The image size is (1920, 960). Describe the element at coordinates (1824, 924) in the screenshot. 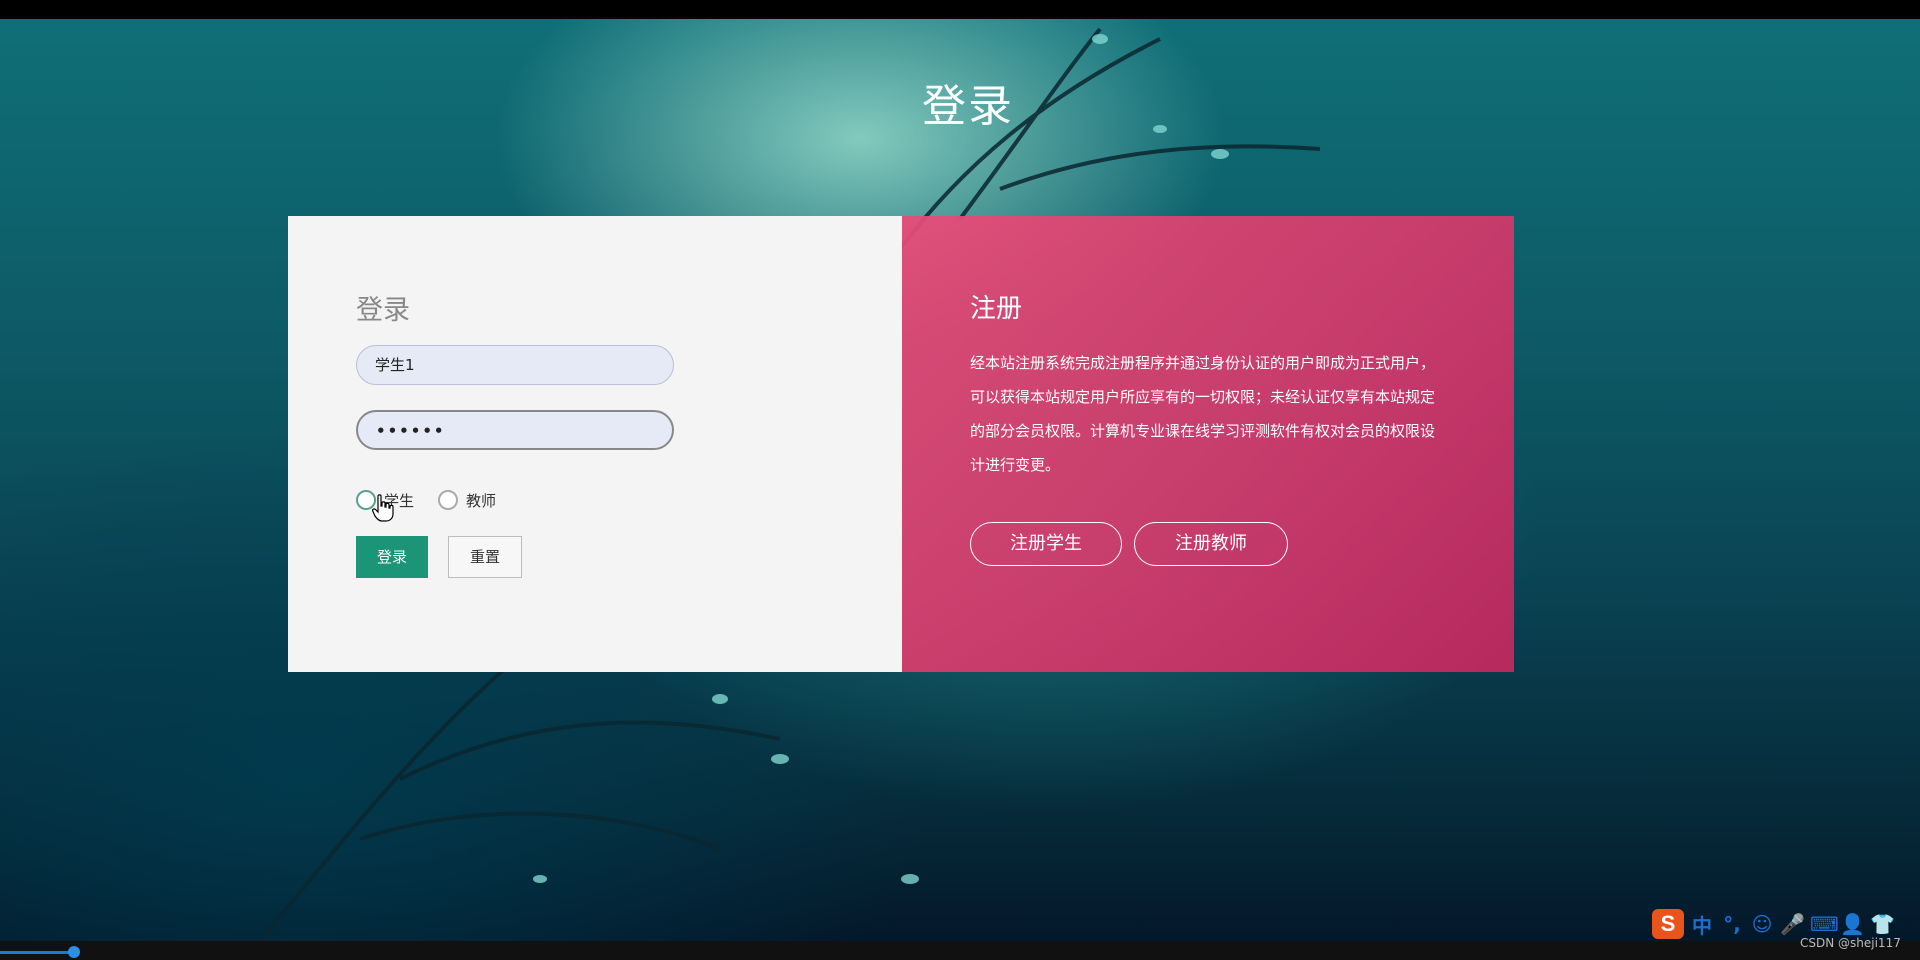

I see `keyboard-icon: ⌨` at that location.